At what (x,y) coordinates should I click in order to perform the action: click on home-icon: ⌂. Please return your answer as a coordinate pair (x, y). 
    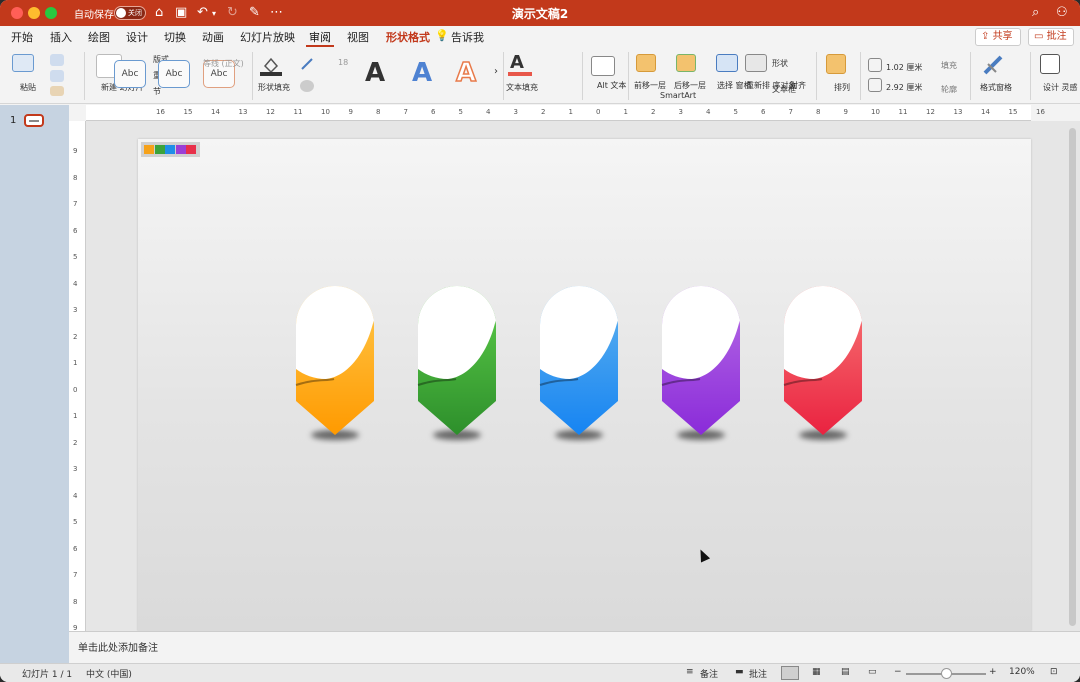
    Looking at the image, I should click on (159, 12).